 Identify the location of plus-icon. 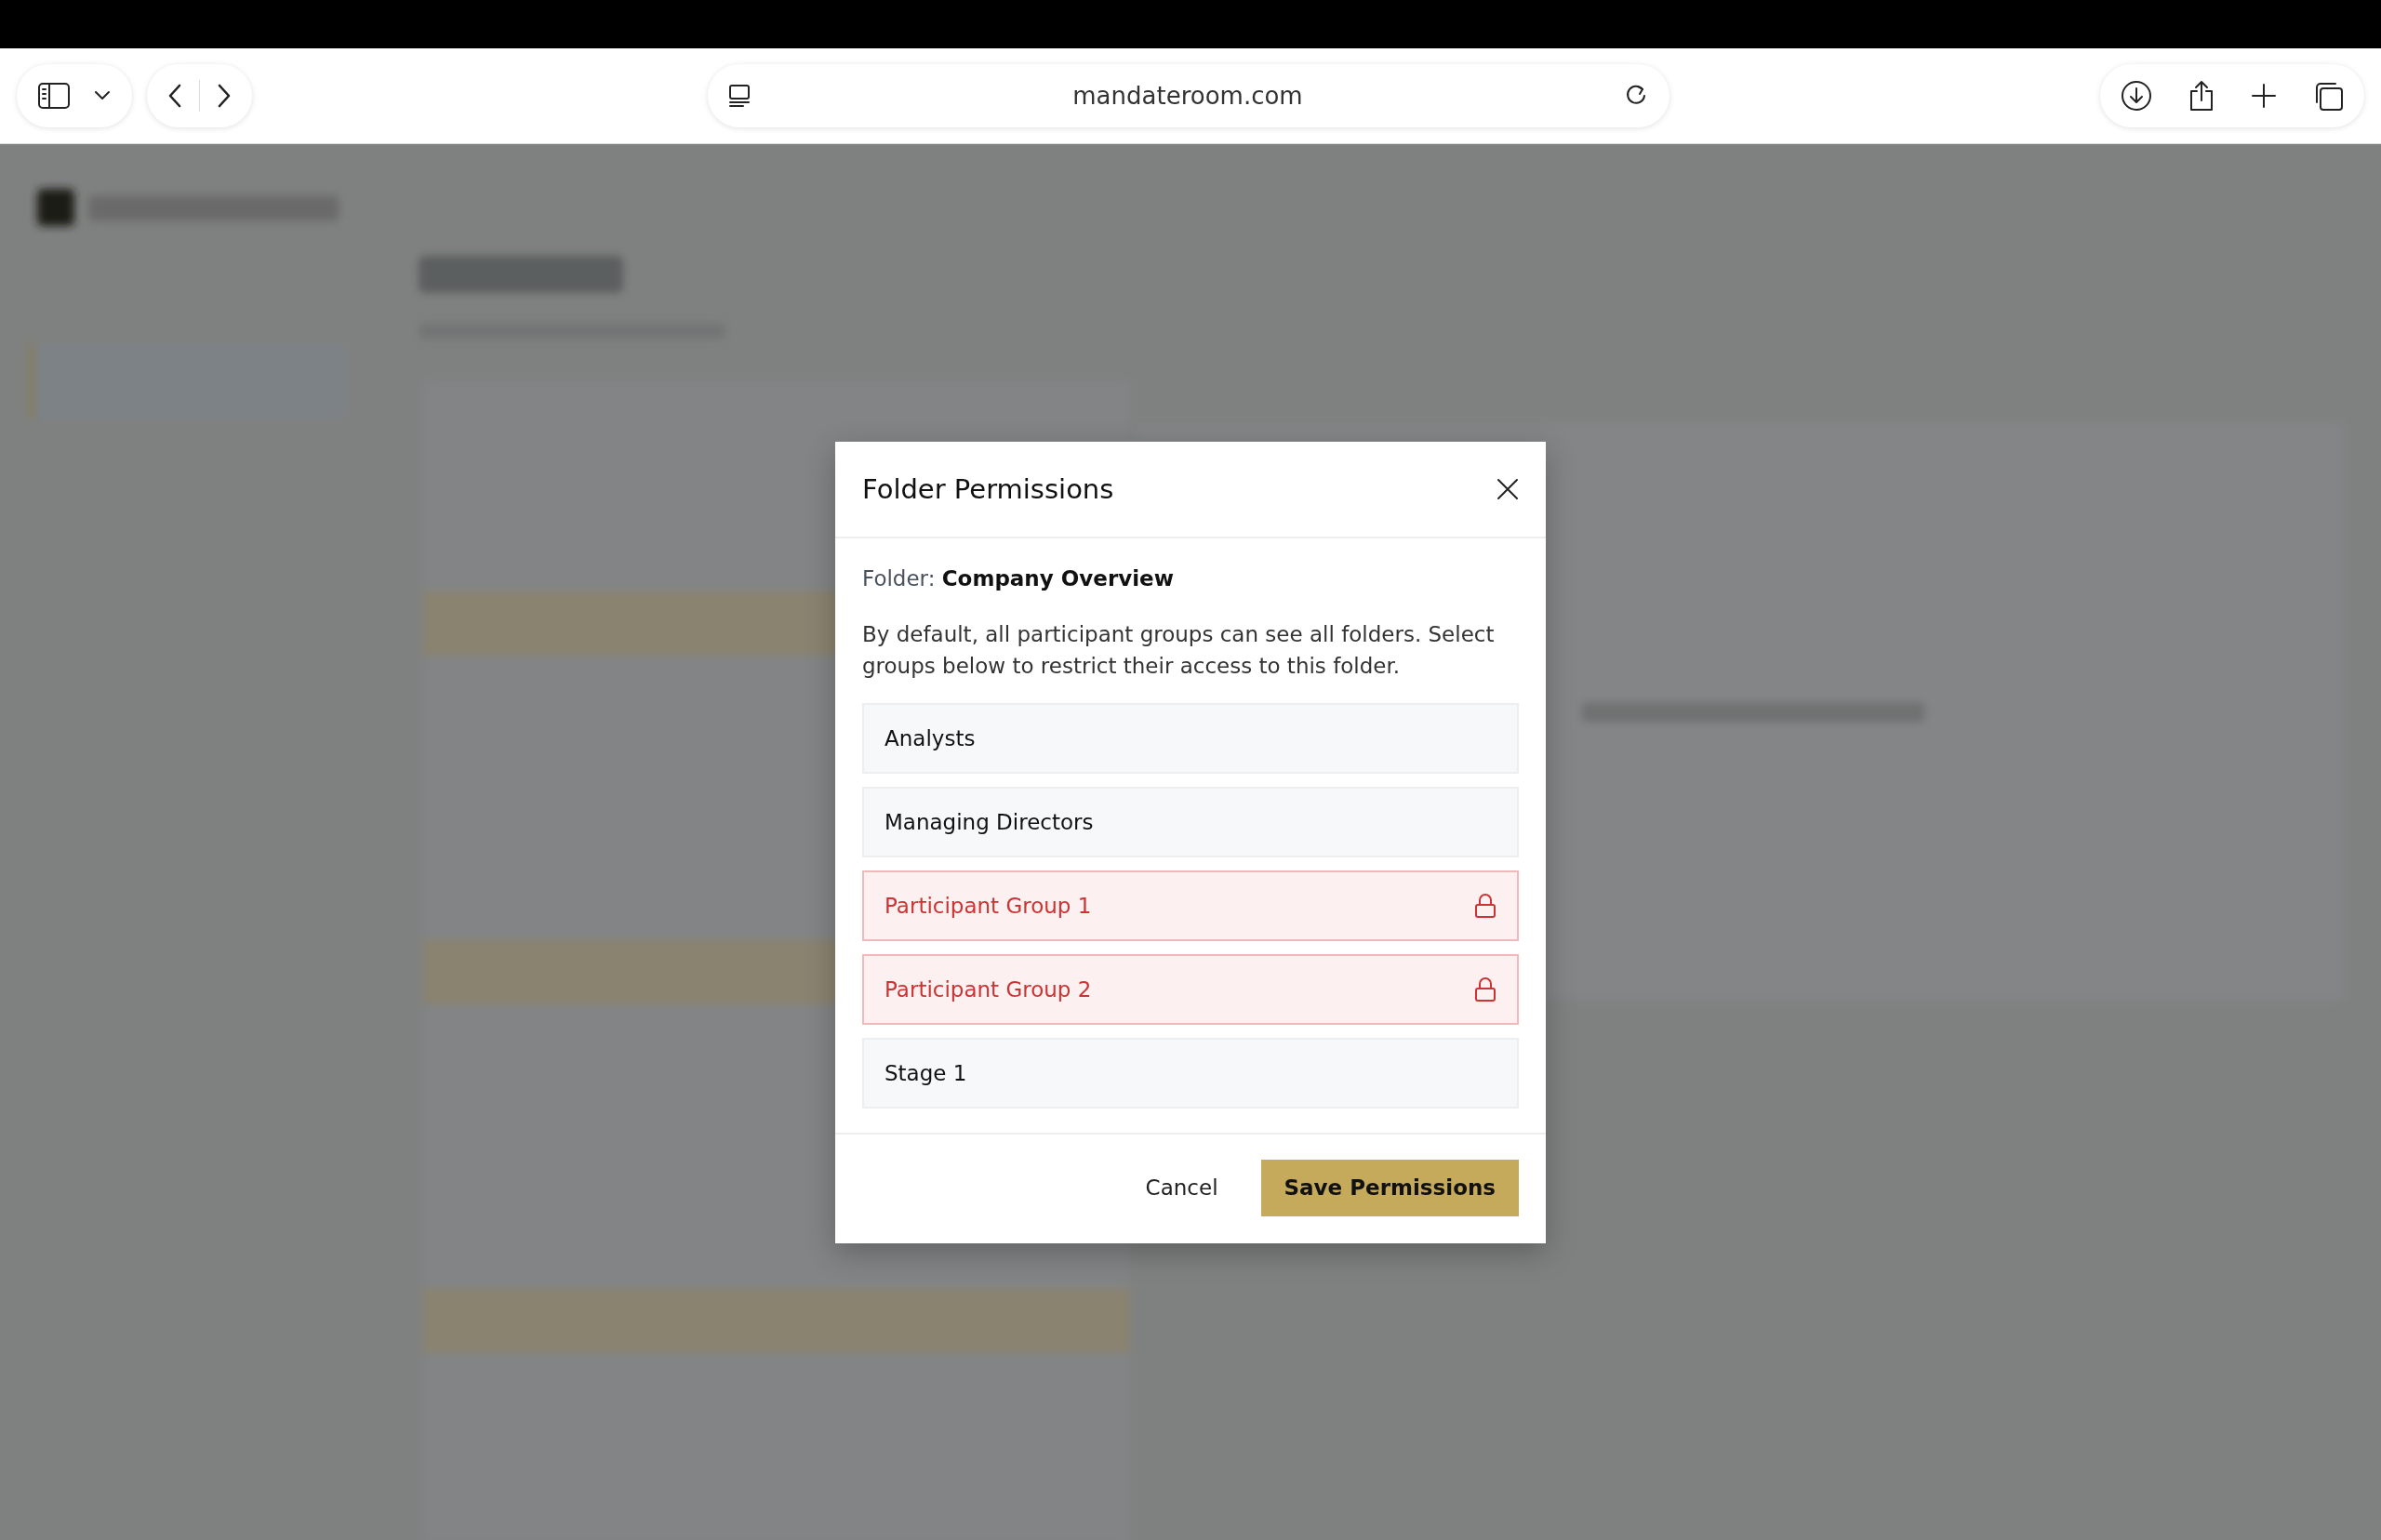
(2264, 96).